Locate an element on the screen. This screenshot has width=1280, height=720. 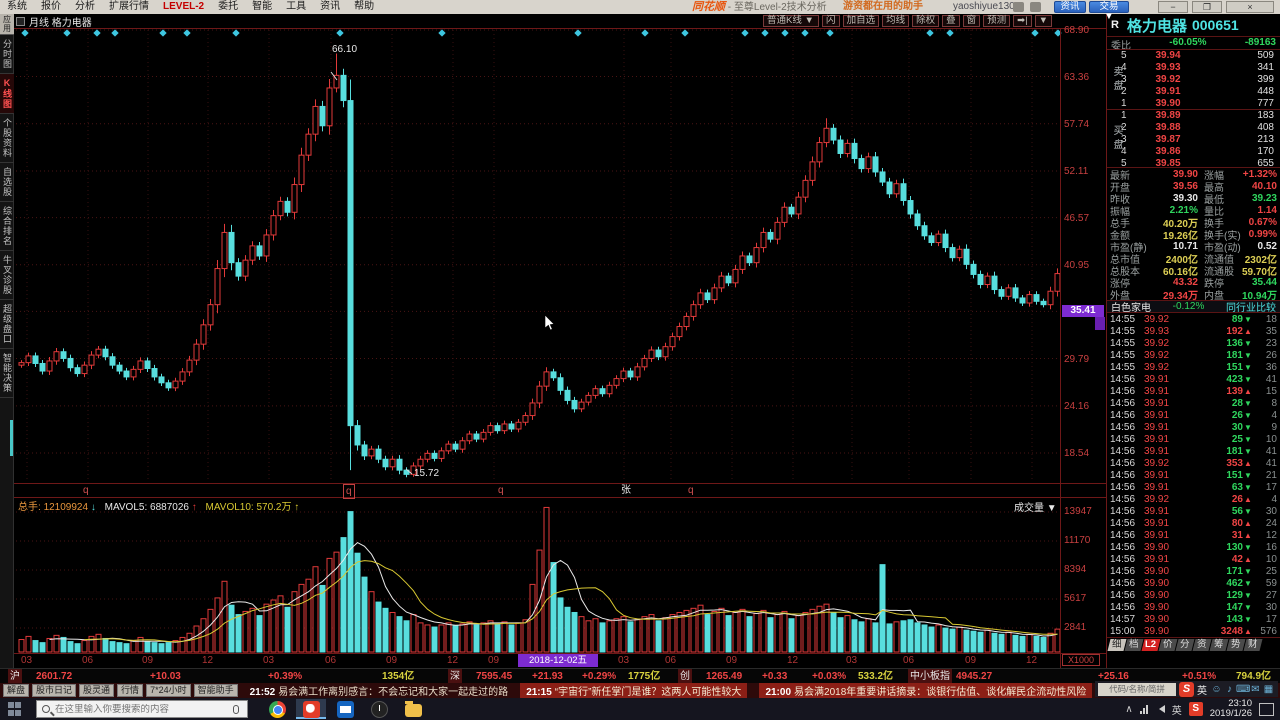
ime-tool-icon-3: ✉ is located at coordinates (1255, 689).